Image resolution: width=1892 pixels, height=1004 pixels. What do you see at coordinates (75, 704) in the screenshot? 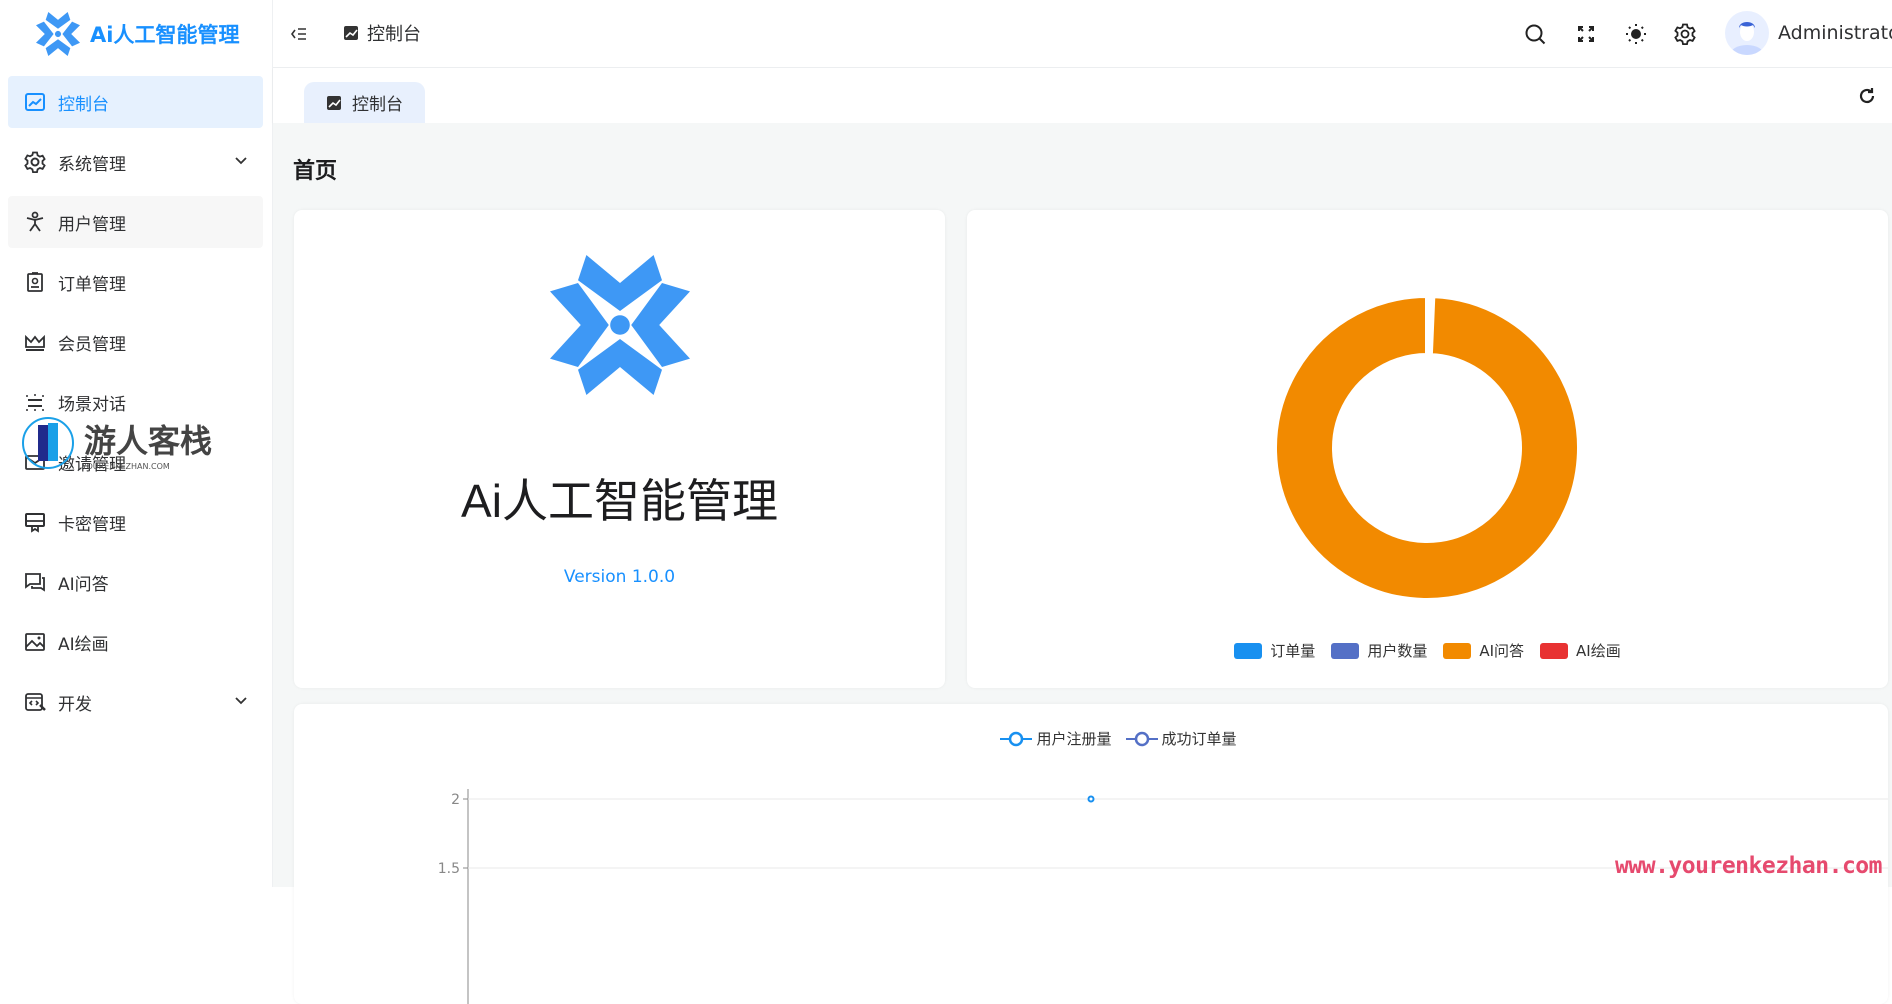
I see `sidebar-item-label: 开发` at bounding box center [75, 704].